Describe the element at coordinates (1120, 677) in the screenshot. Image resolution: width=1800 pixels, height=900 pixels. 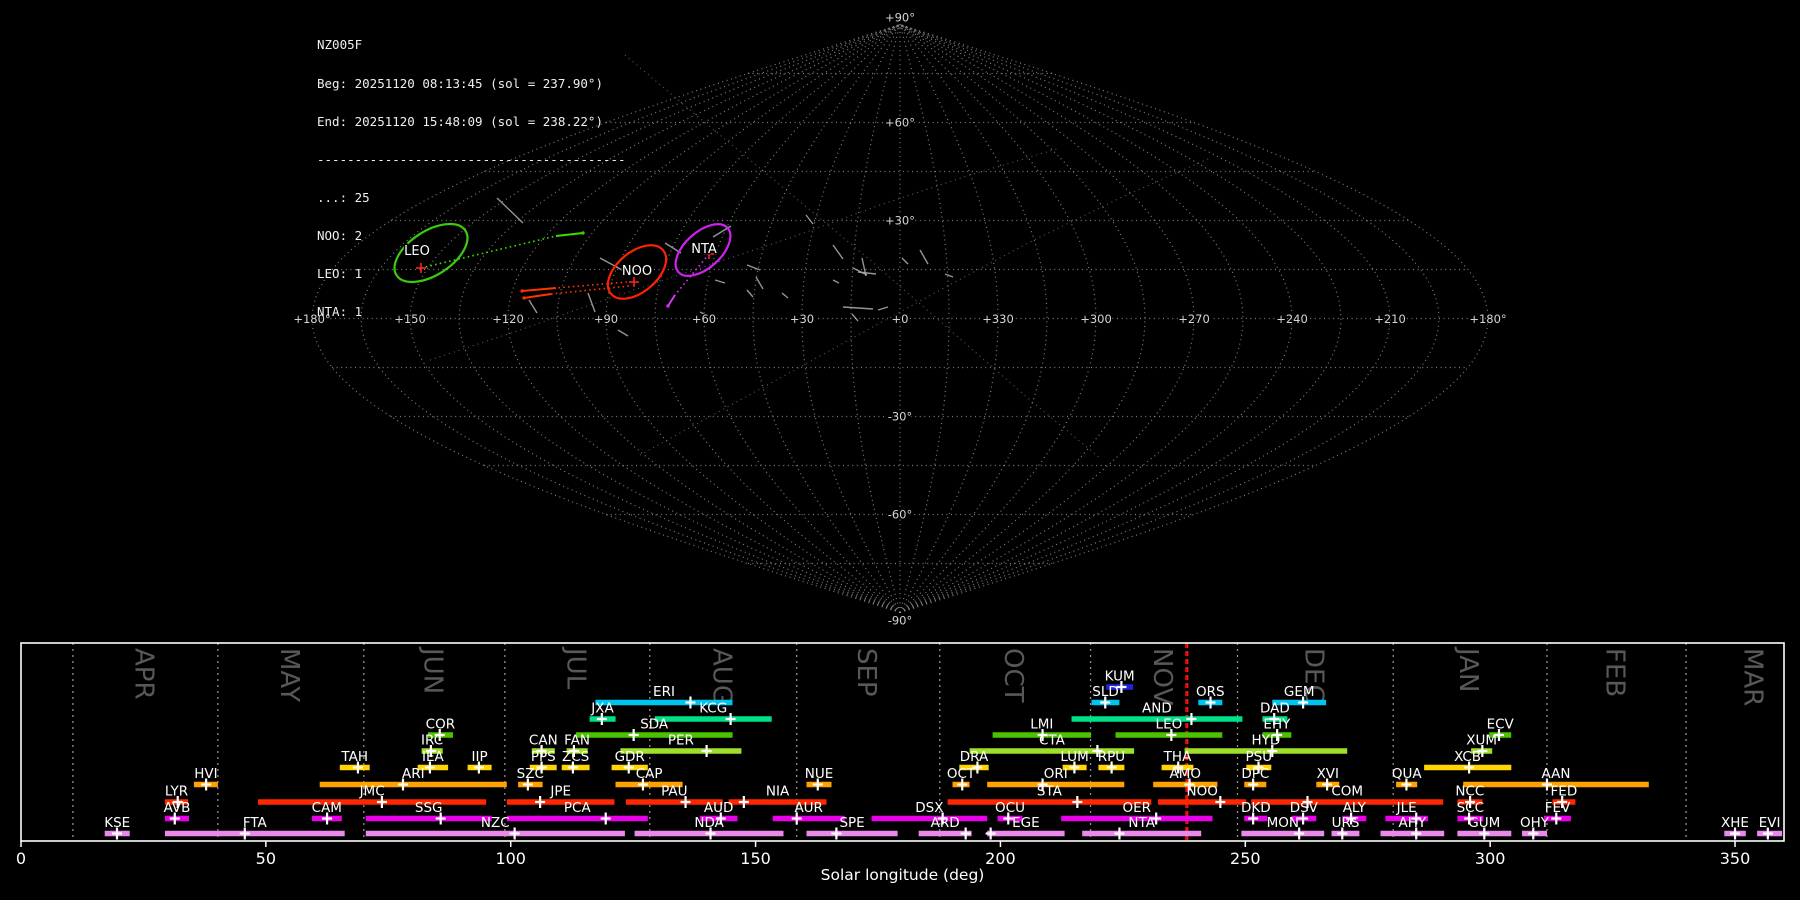
I see `bar-label-kum: KUM` at that location.